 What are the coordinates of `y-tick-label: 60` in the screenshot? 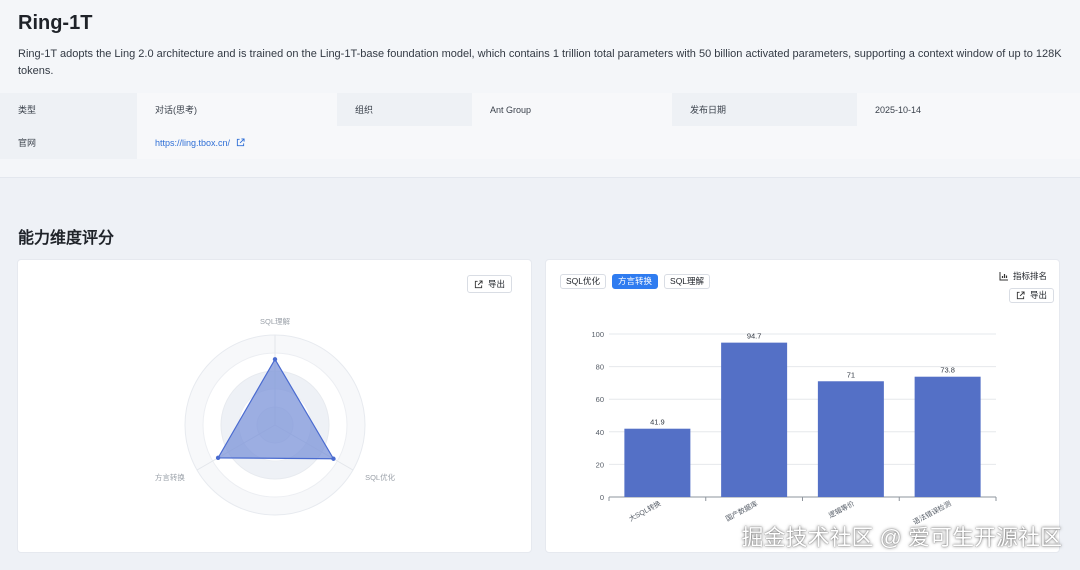 It's located at (600, 399).